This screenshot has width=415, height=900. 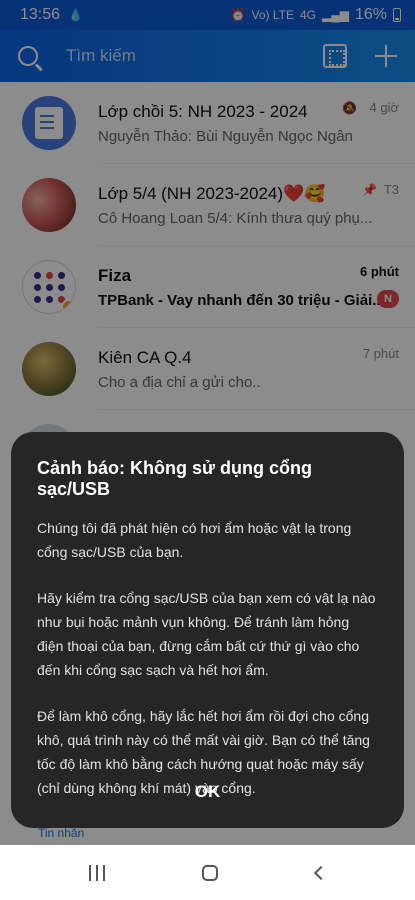 I want to click on recents-icon, so click(x=96, y=872).